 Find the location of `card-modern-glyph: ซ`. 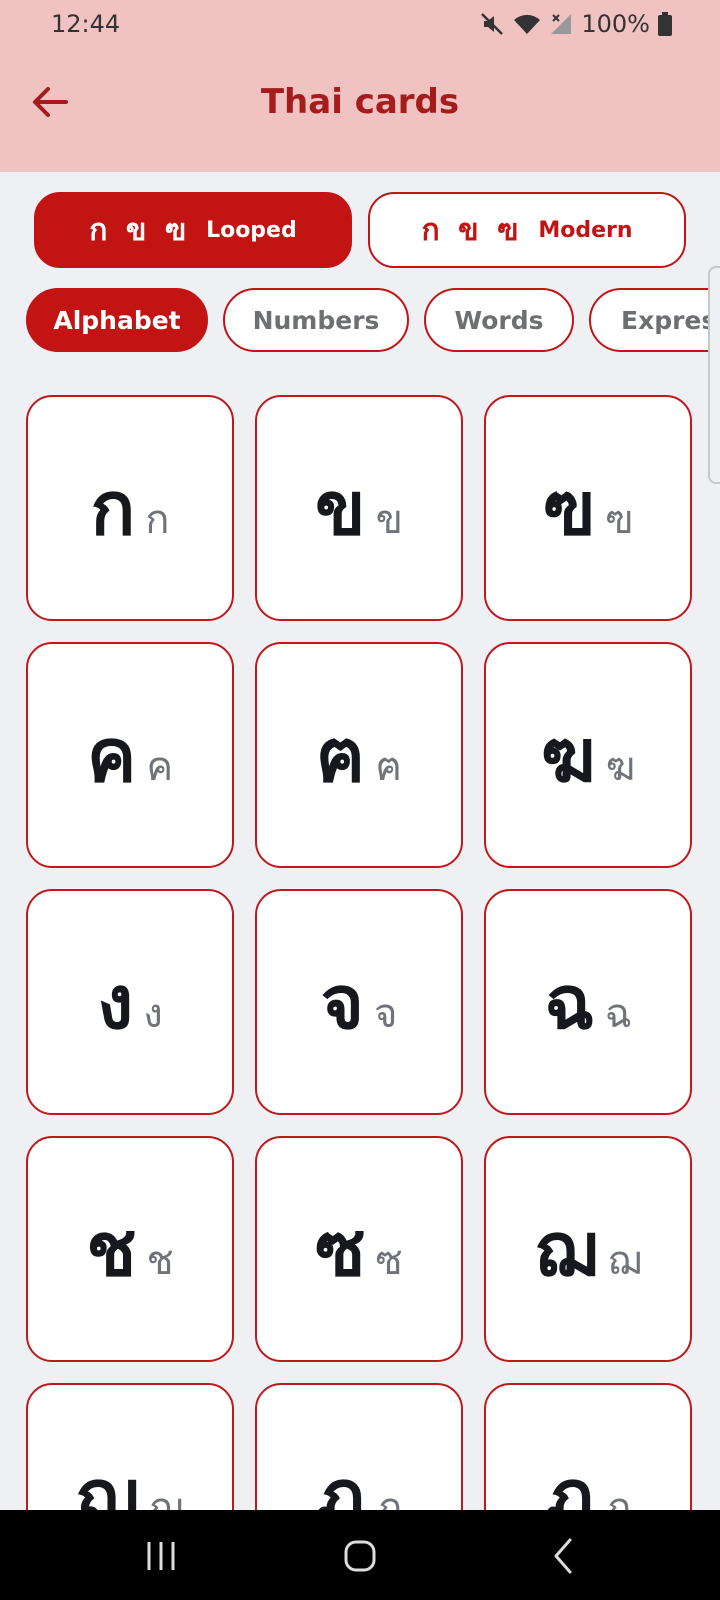

card-modern-glyph: ซ is located at coordinates (389, 1261).